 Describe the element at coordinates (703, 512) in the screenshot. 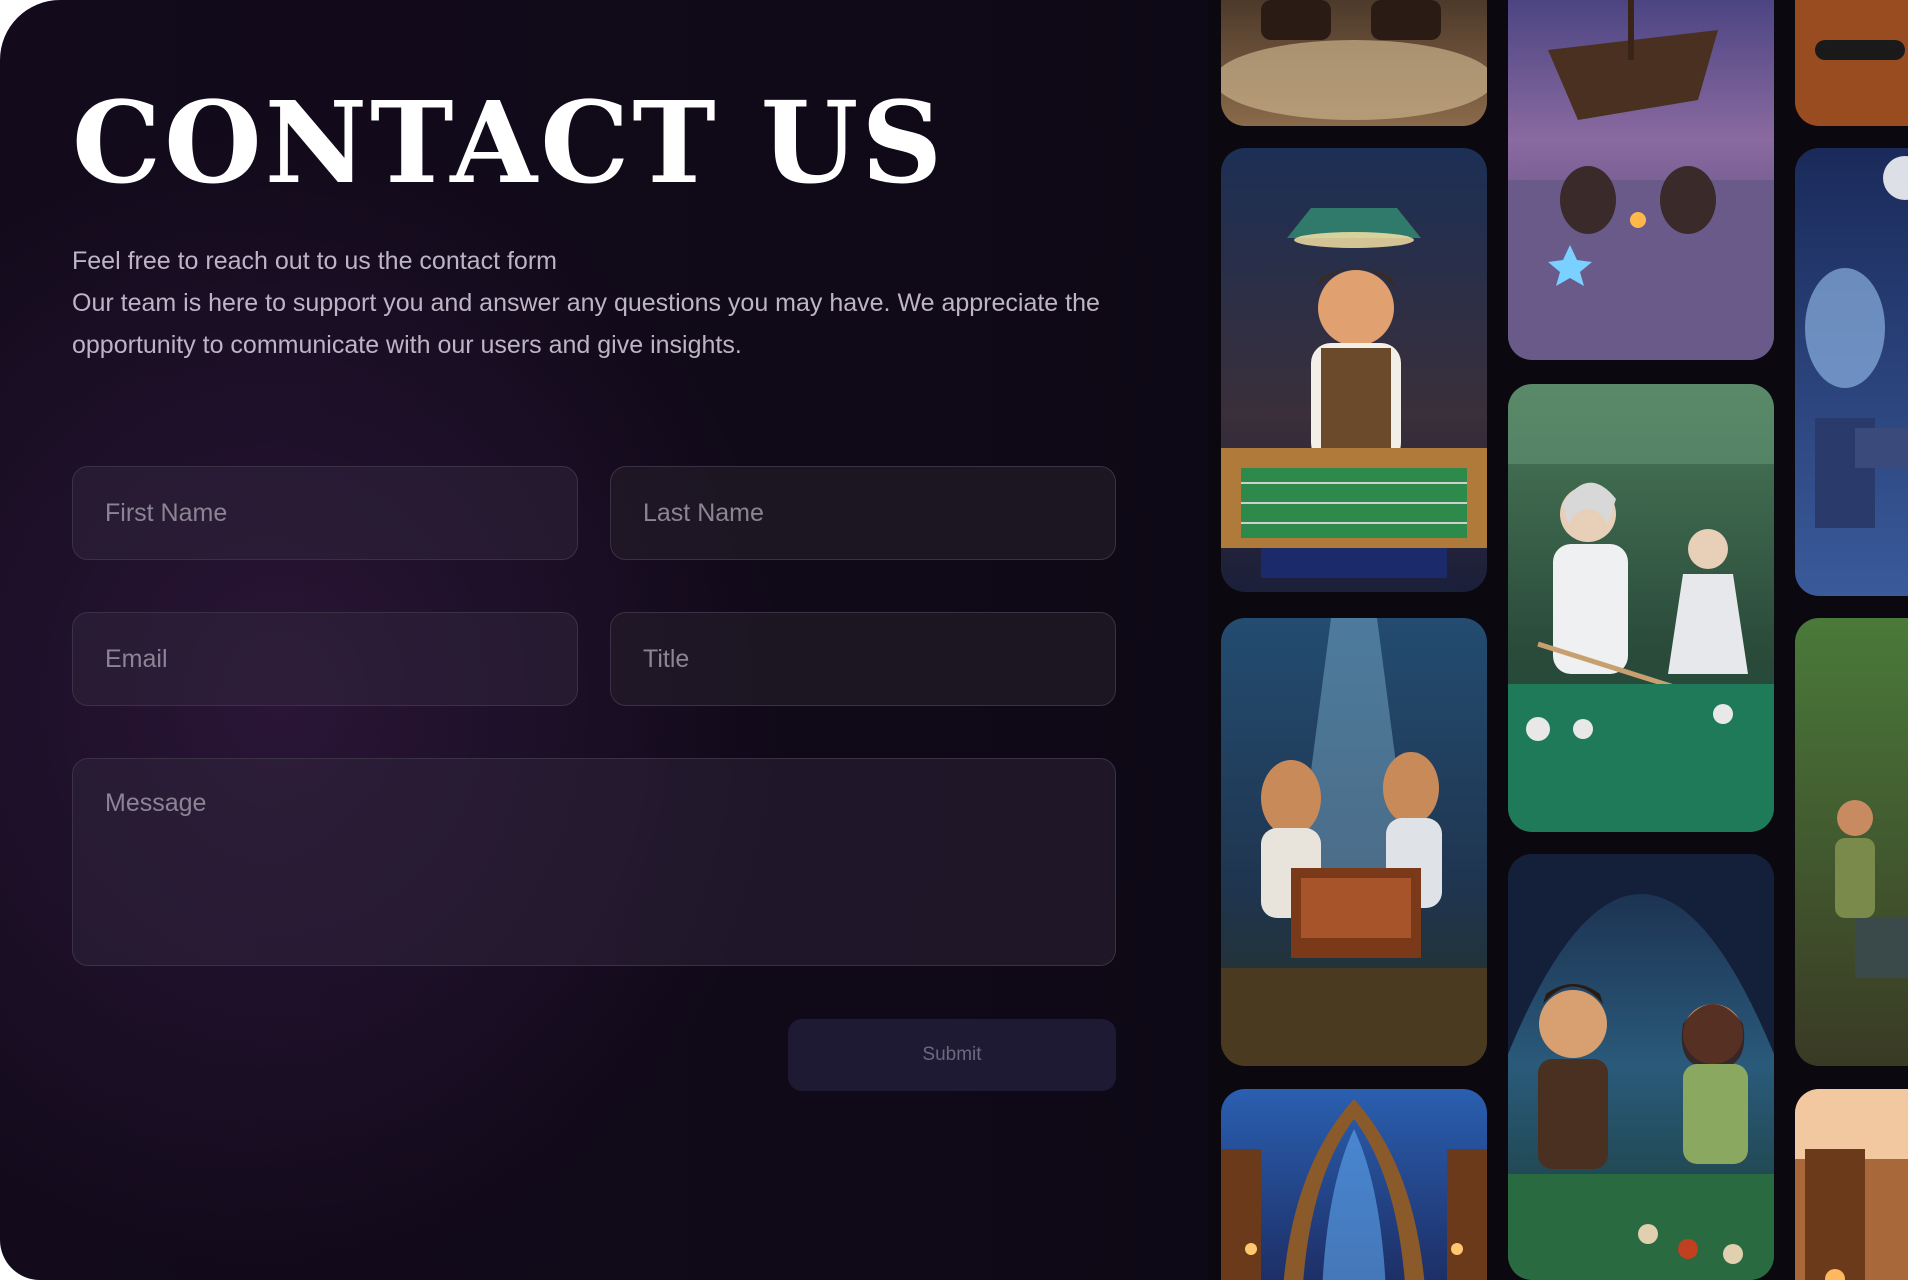

I see `last-name-placeholder: Last Name` at that location.